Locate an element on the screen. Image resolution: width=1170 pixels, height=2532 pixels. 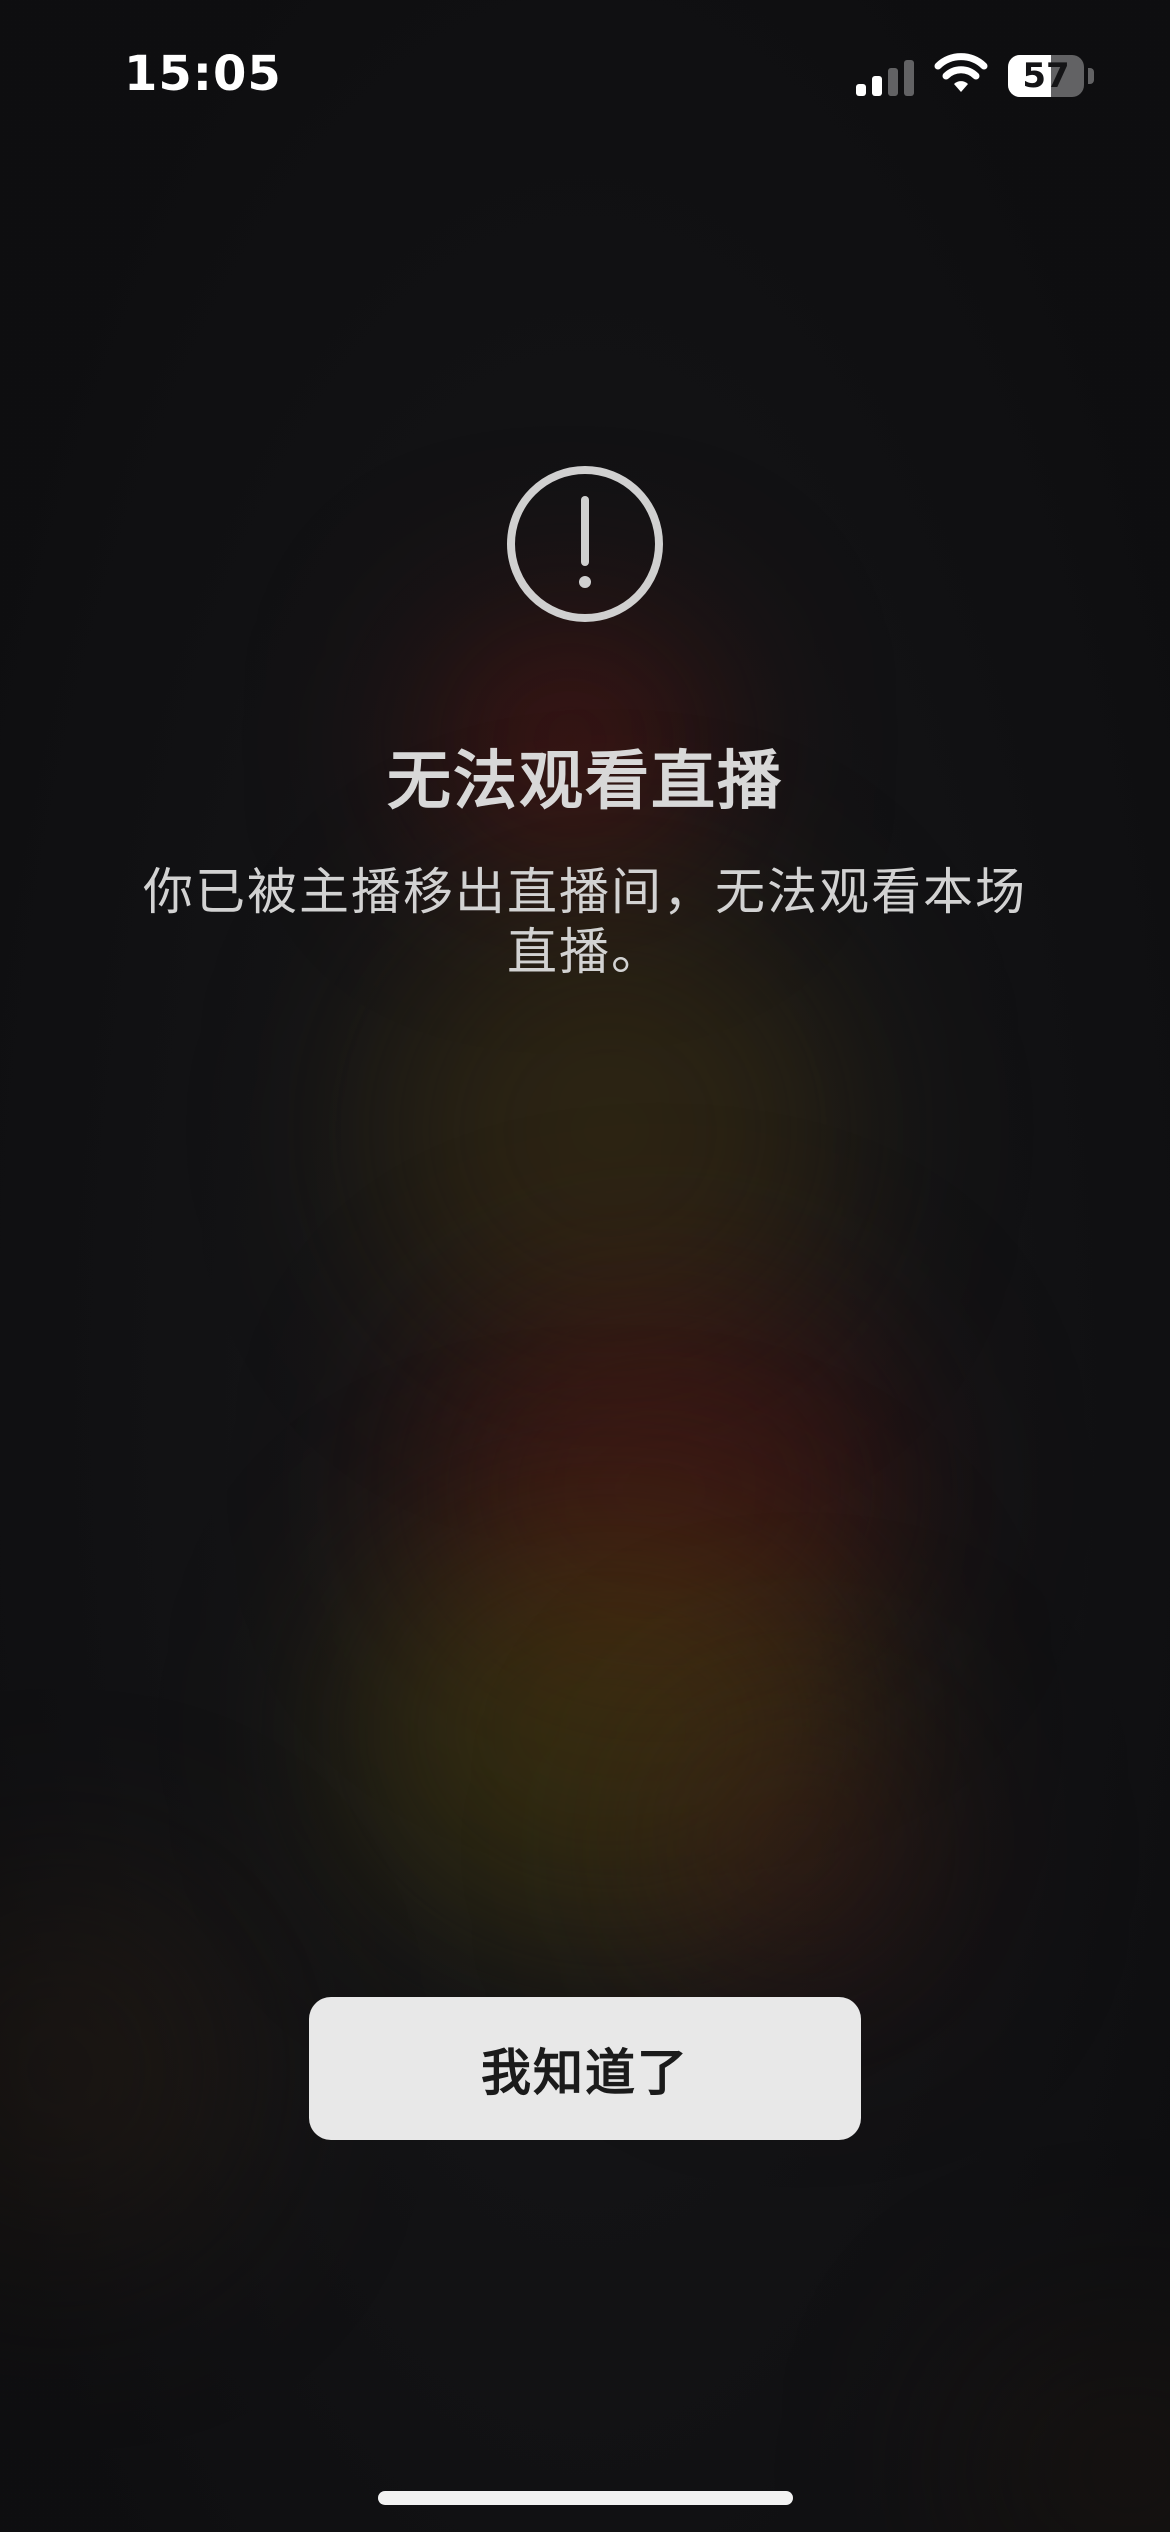
home-indicator is located at coordinates (585, 2498).